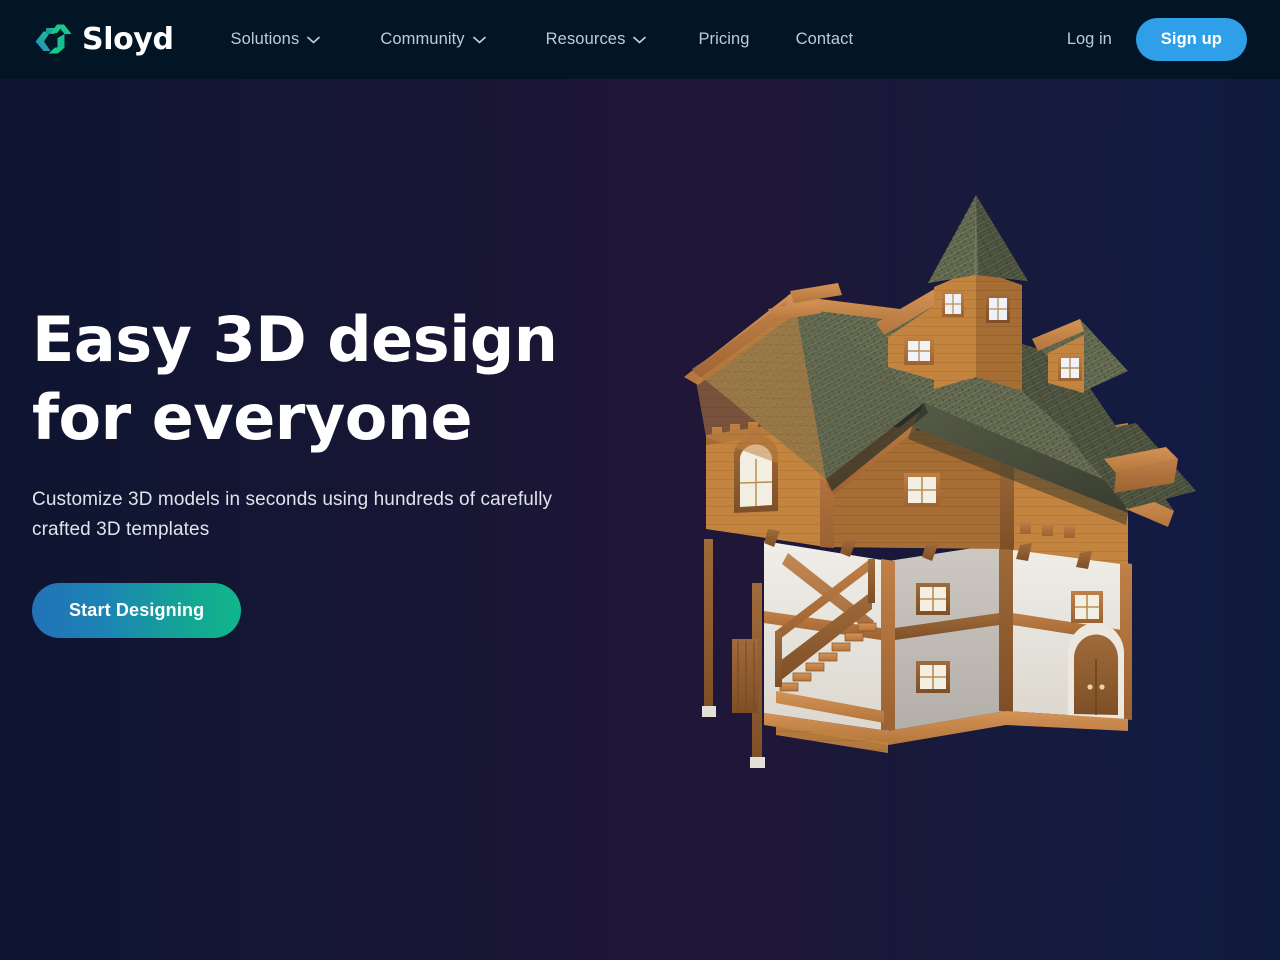 Image resolution: width=1280 pixels, height=960 pixels. I want to click on nav-item-community: Community, so click(432, 39).